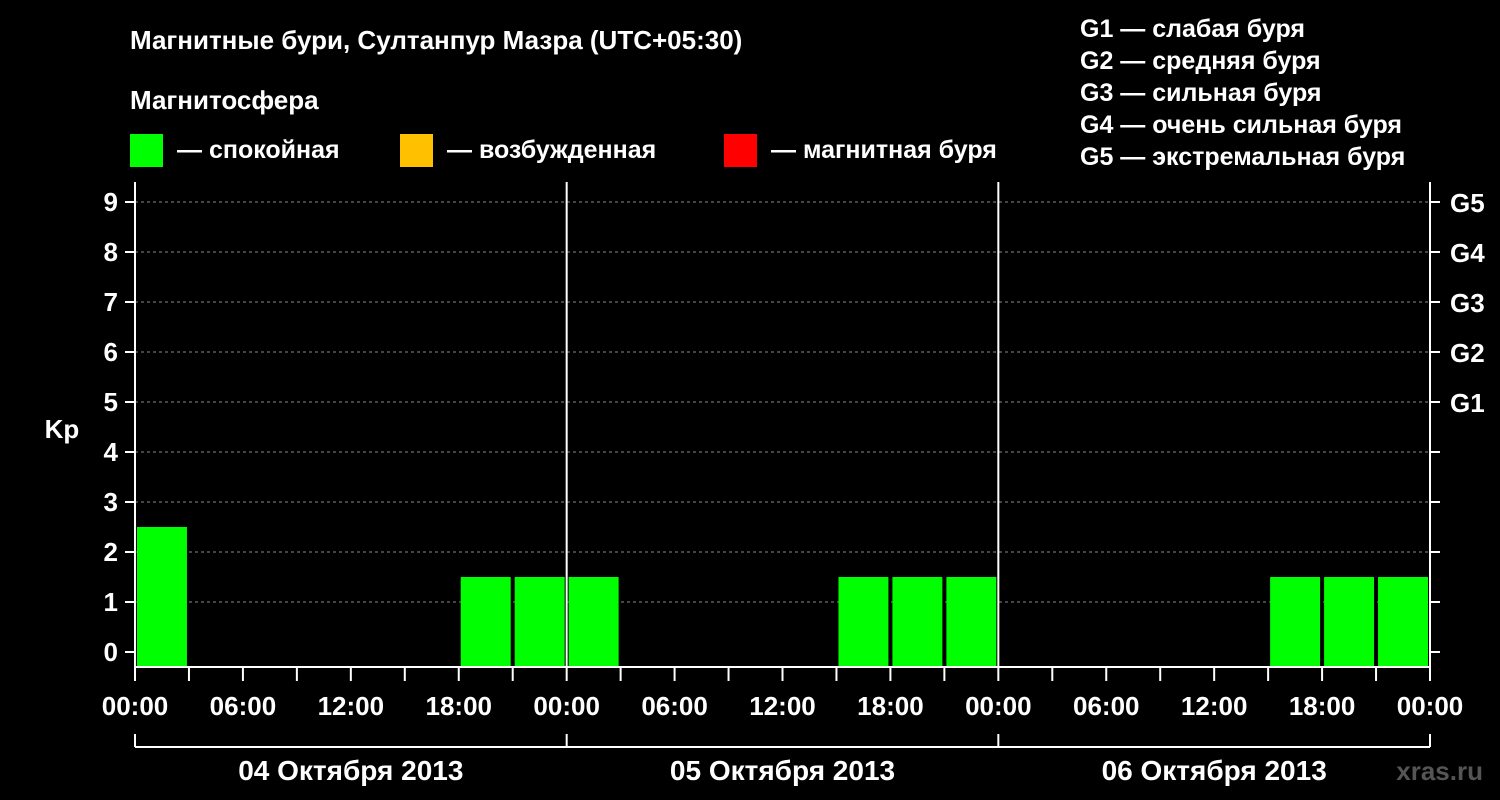 This screenshot has width=1500, height=800. Describe the element at coordinates (62, 429) in the screenshot. I see `y-axis-label: Kp` at that location.